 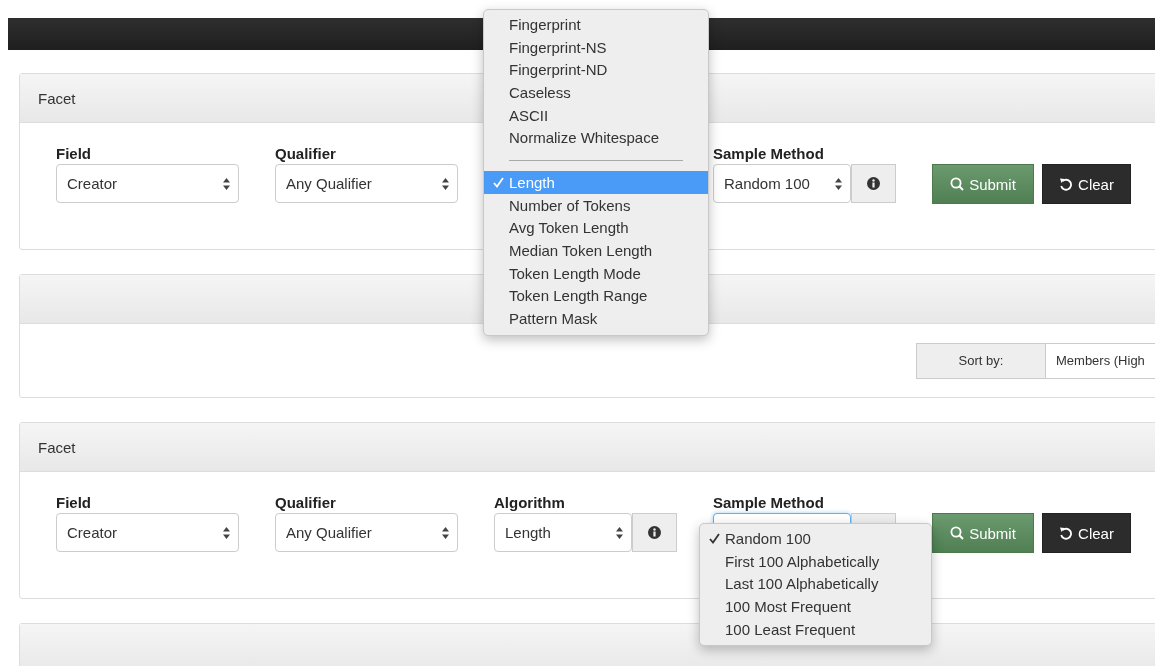 I want to click on menu-option: Number of Tokens, so click(x=596, y=205).